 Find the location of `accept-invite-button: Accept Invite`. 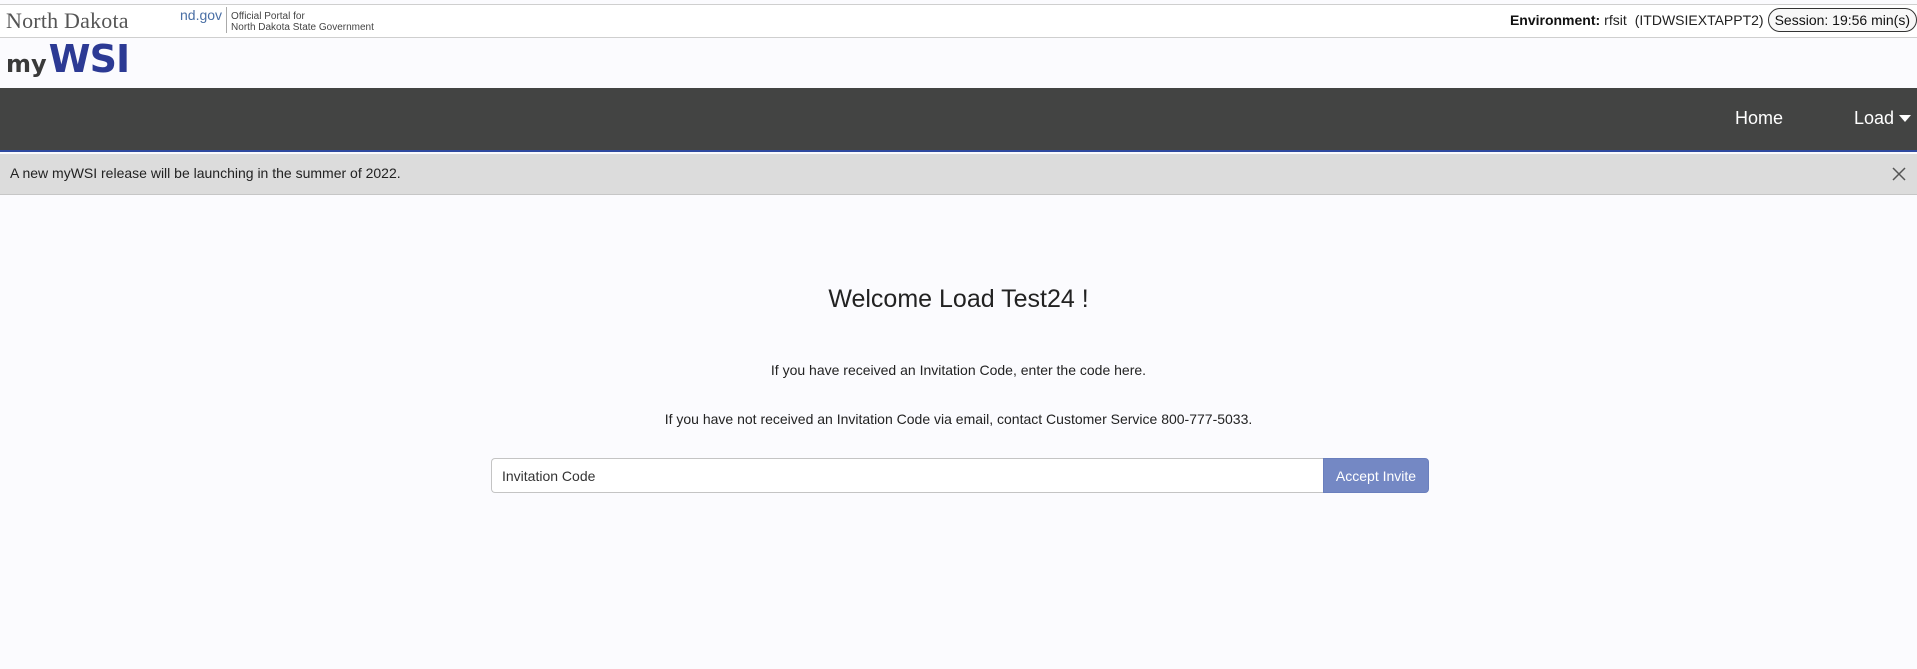

accept-invite-button: Accept Invite is located at coordinates (1376, 475).